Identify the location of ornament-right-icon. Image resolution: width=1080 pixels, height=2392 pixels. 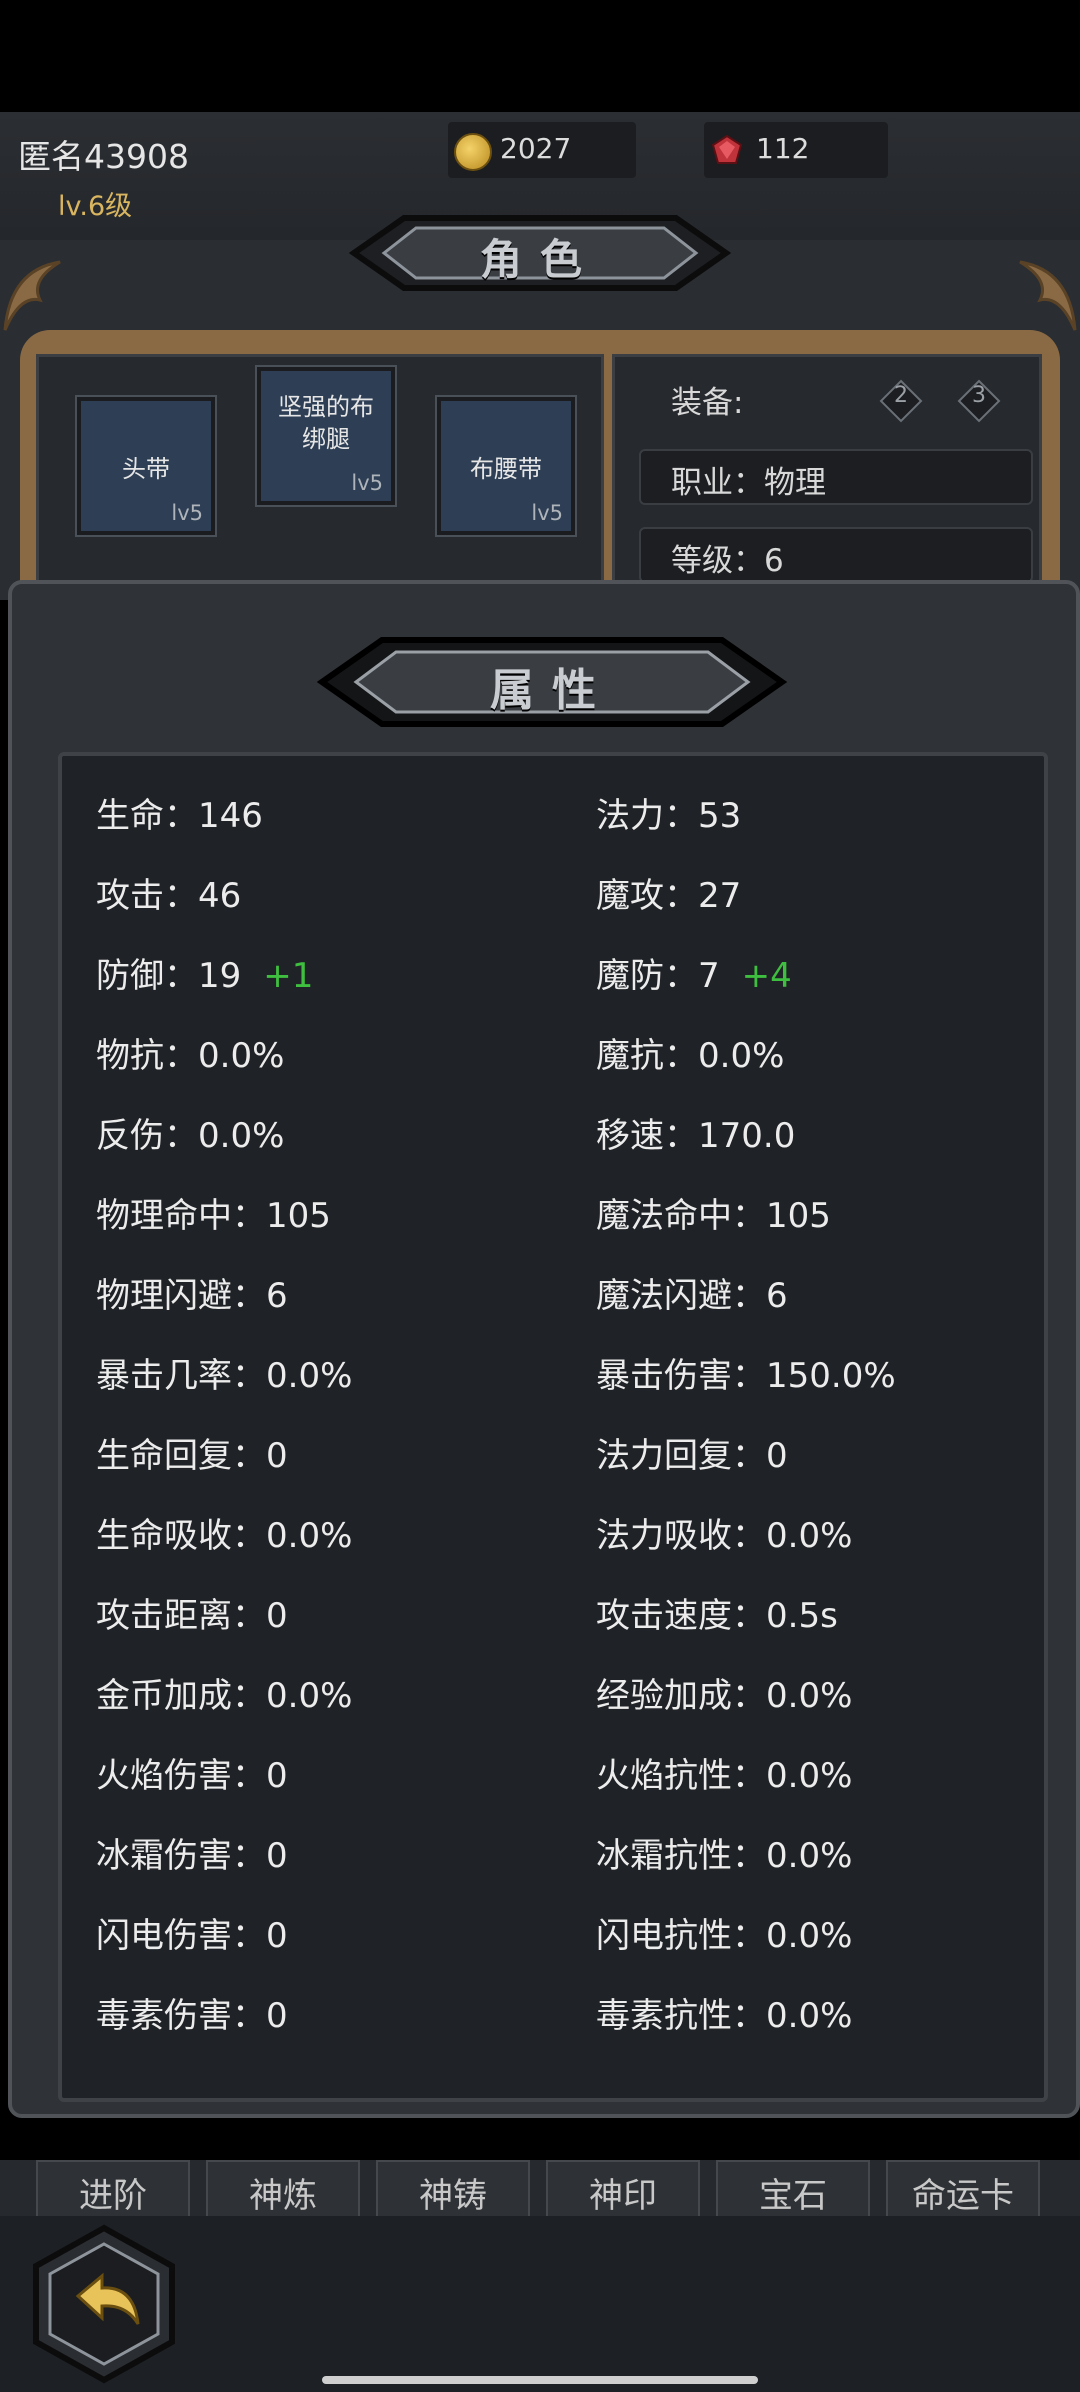
(1048, 295).